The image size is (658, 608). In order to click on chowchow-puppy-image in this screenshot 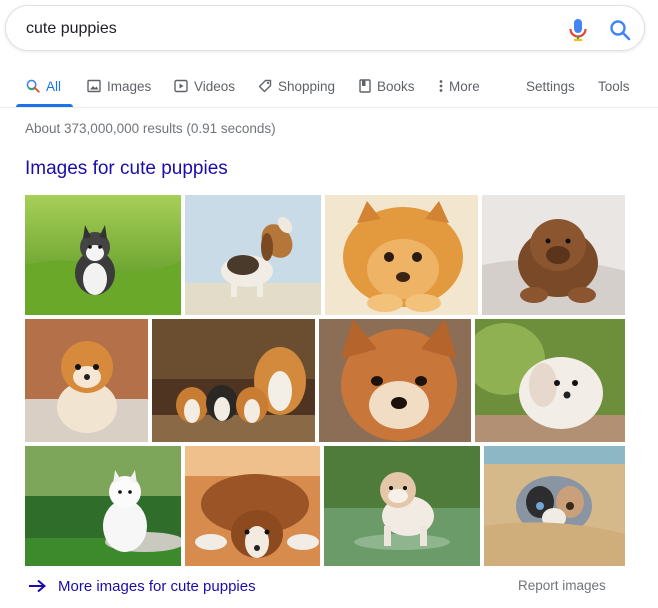, I will do `click(553, 255)`.